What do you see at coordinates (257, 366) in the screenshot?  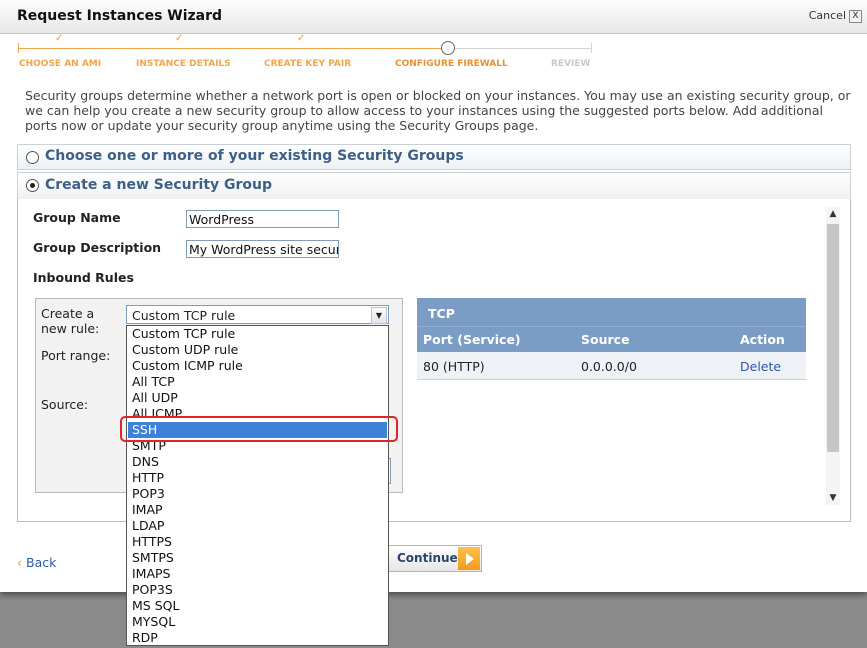 I see `dropdown-option: Custom ICMP rule` at bounding box center [257, 366].